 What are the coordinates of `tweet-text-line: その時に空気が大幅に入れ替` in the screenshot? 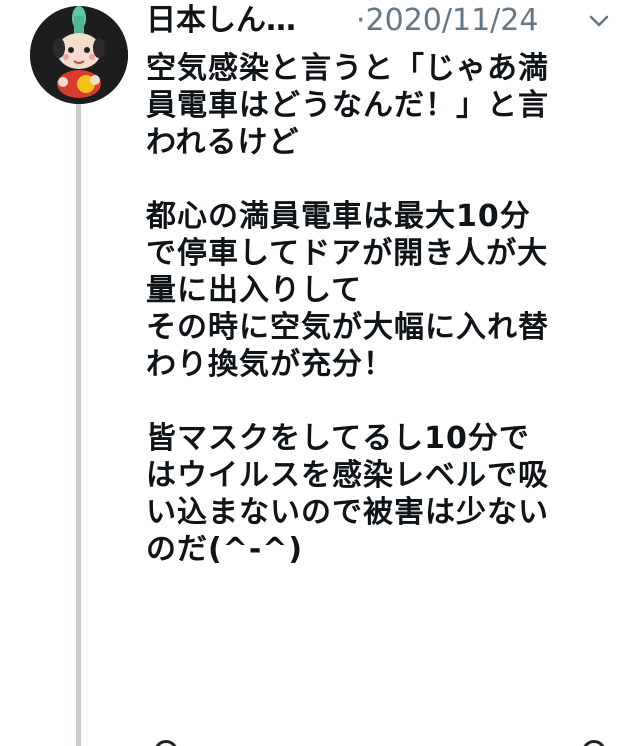 It's located at (347, 327).